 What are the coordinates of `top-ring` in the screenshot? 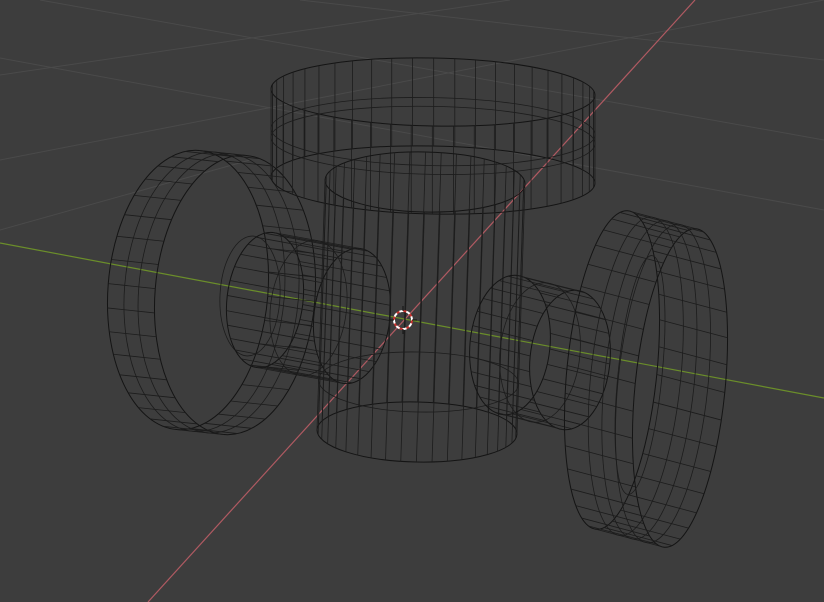 It's located at (433, 136).